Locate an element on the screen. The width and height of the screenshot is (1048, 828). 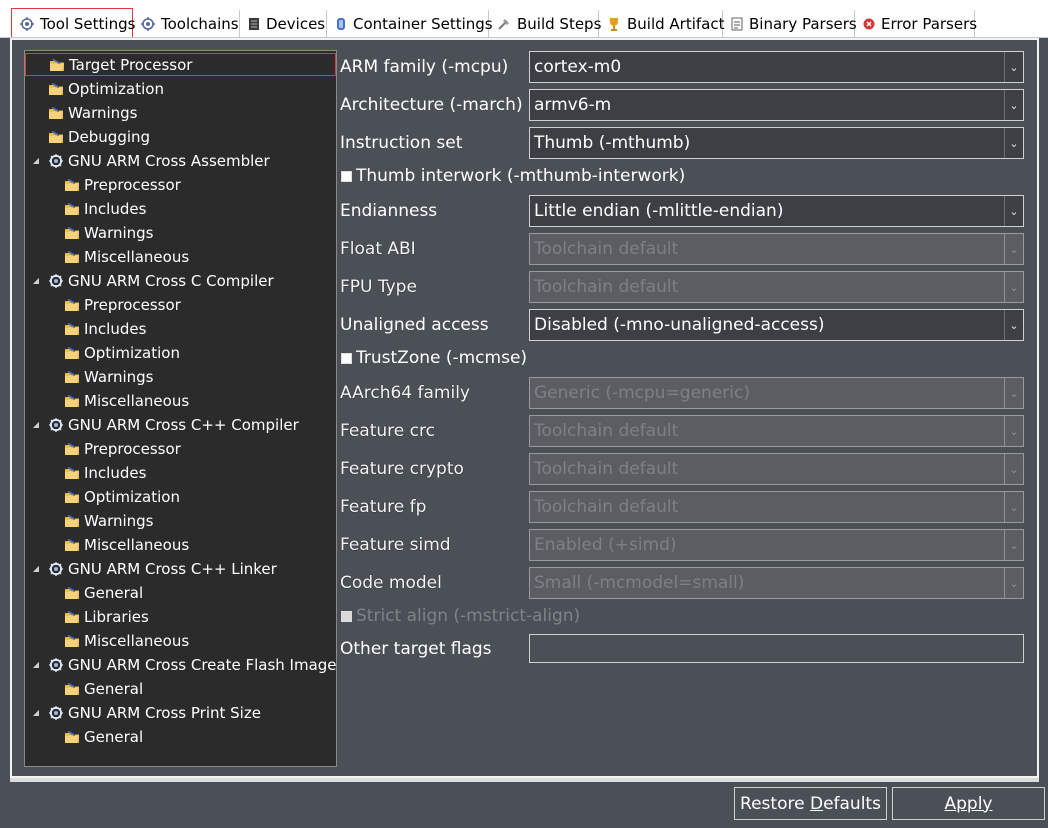
tree-item-label: Warnings is located at coordinates (119, 376).